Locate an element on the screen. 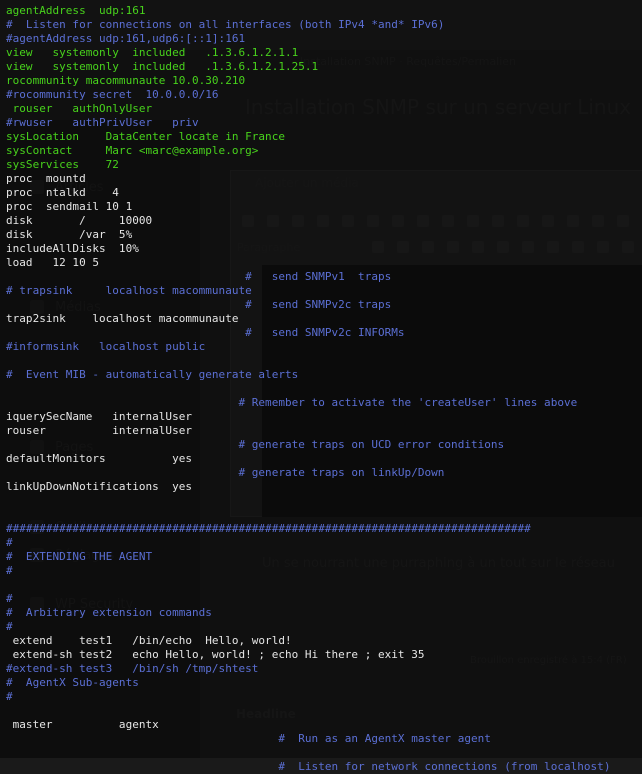 This screenshot has width=642, height=774. terminal-line: # Run as an AgentX master agent is located at coordinates (248, 738).